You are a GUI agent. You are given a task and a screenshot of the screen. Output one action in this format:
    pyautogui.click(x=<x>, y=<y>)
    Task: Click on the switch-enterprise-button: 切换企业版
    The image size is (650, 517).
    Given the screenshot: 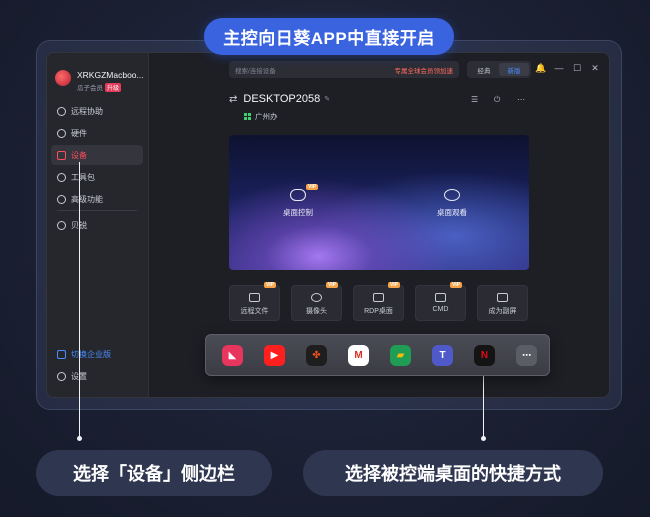 What is the action you would take?
    pyautogui.click(x=97, y=354)
    